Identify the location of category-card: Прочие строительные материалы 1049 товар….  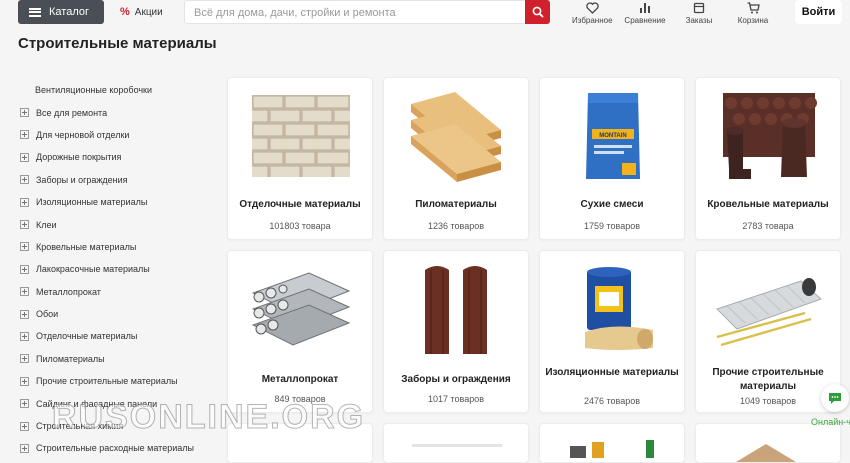
(768, 331).